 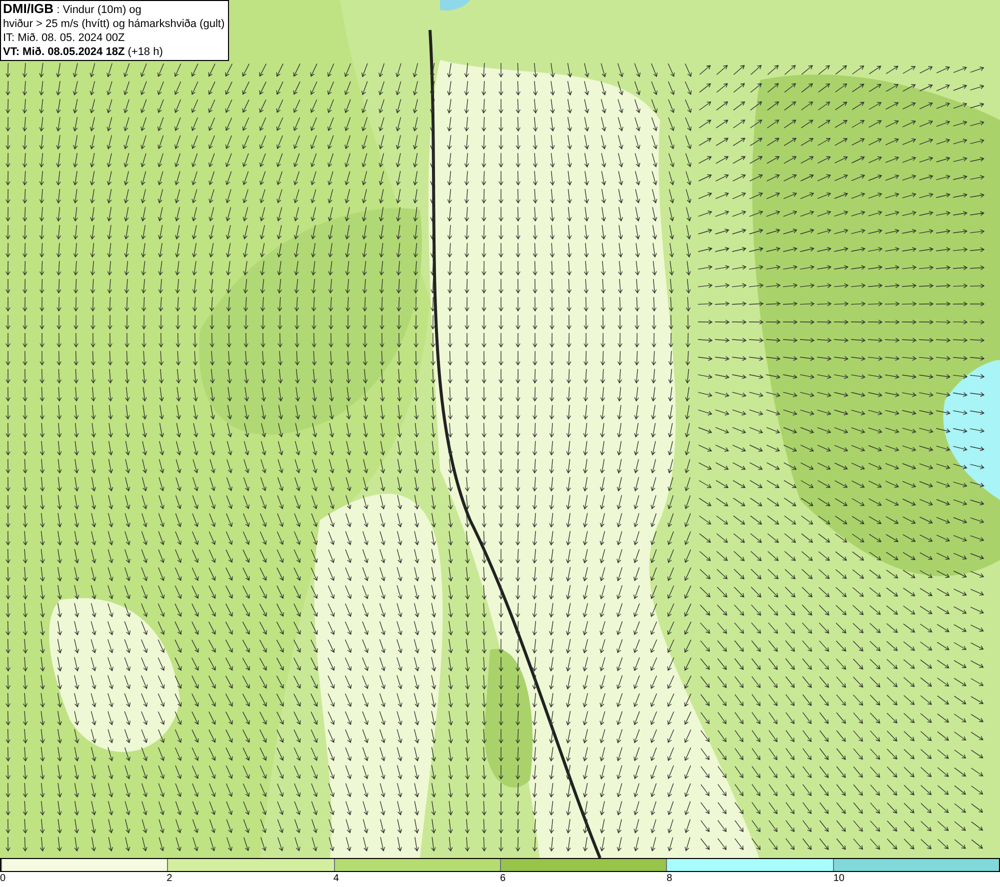 What do you see at coordinates (83, 52) in the screenshot?
I see `title-line: VT: Mið. 08.05.2024 18Z (+18 h)` at bounding box center [83, 52].